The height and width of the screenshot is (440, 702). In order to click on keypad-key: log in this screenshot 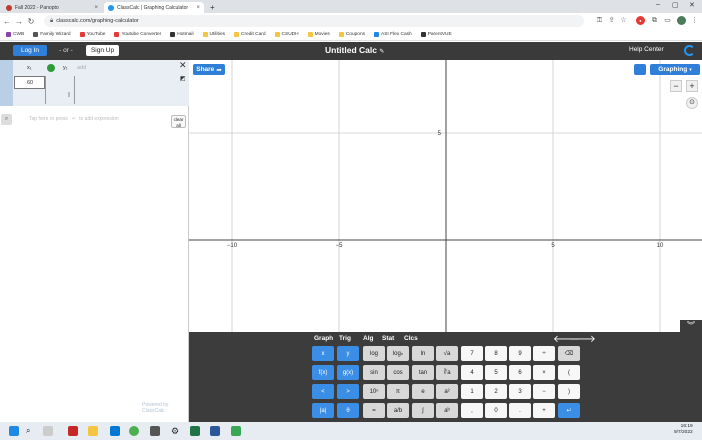, I will do `click(374, 353)`.